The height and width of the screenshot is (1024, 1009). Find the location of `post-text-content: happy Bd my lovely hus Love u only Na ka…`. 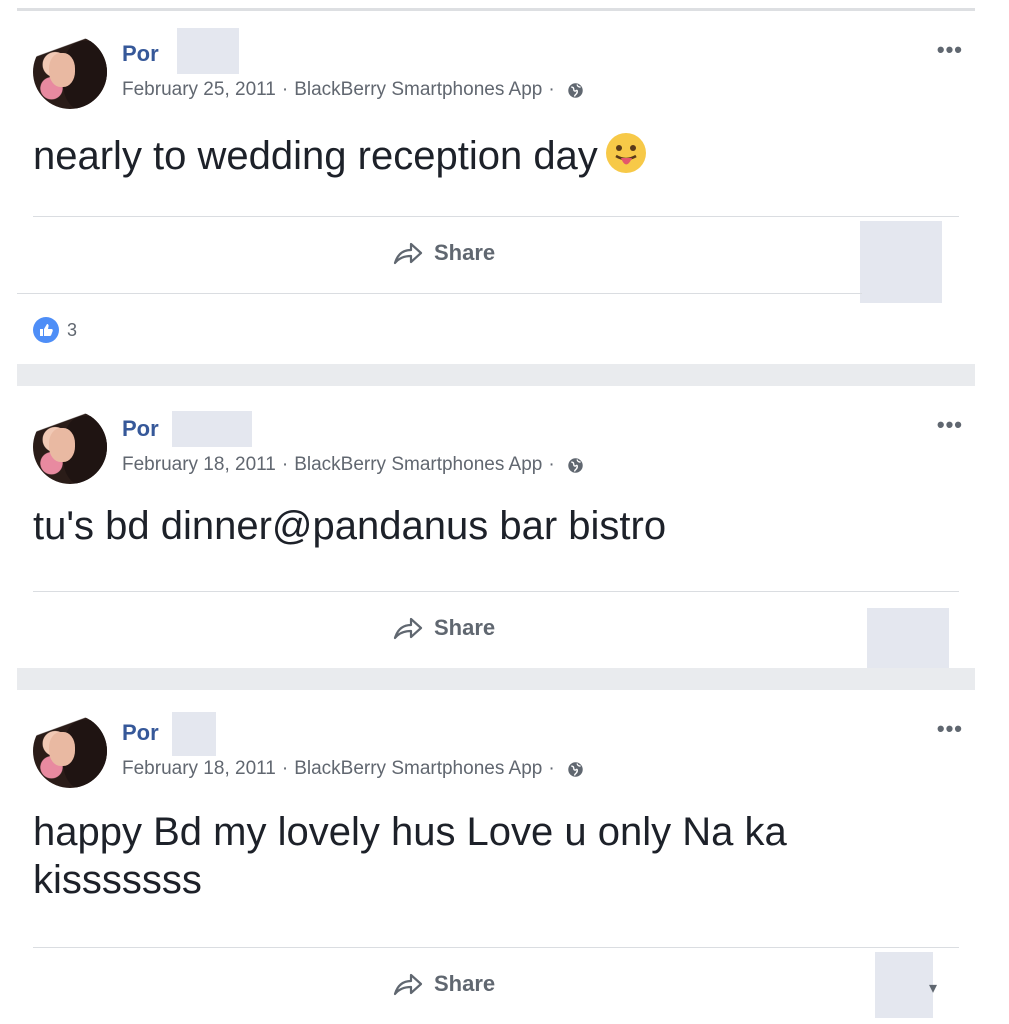

post-text-content: happy Bd my lovely hus Love u only Na ka… is located at coordinates (410, 856).